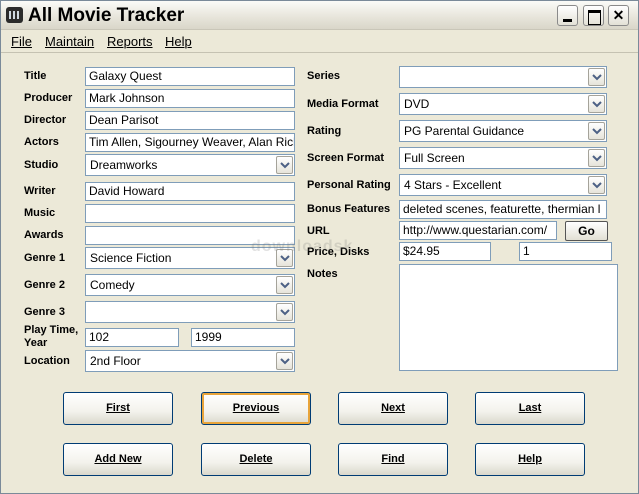 The width and height of the screenshot is (639, 494). What do you see at coordinates (503, 158) in the screenshot?
I see `screen-format-select: Full Screen` at bounding box center [503, 158].